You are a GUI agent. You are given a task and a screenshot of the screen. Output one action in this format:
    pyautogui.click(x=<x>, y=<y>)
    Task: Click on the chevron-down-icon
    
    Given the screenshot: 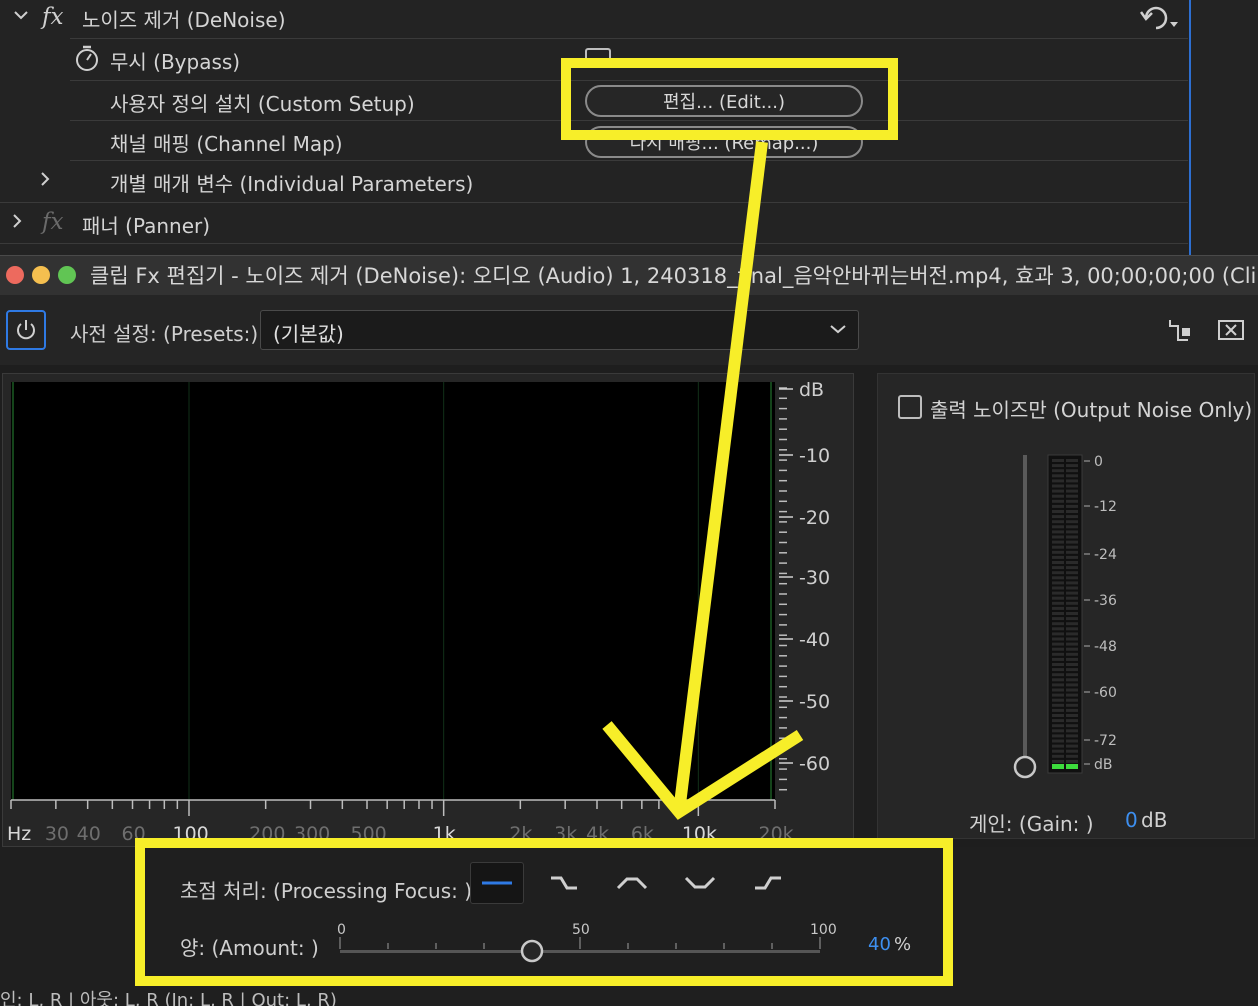 What is the action you would take?
    pyautogui.click(x=21, y=17)
    